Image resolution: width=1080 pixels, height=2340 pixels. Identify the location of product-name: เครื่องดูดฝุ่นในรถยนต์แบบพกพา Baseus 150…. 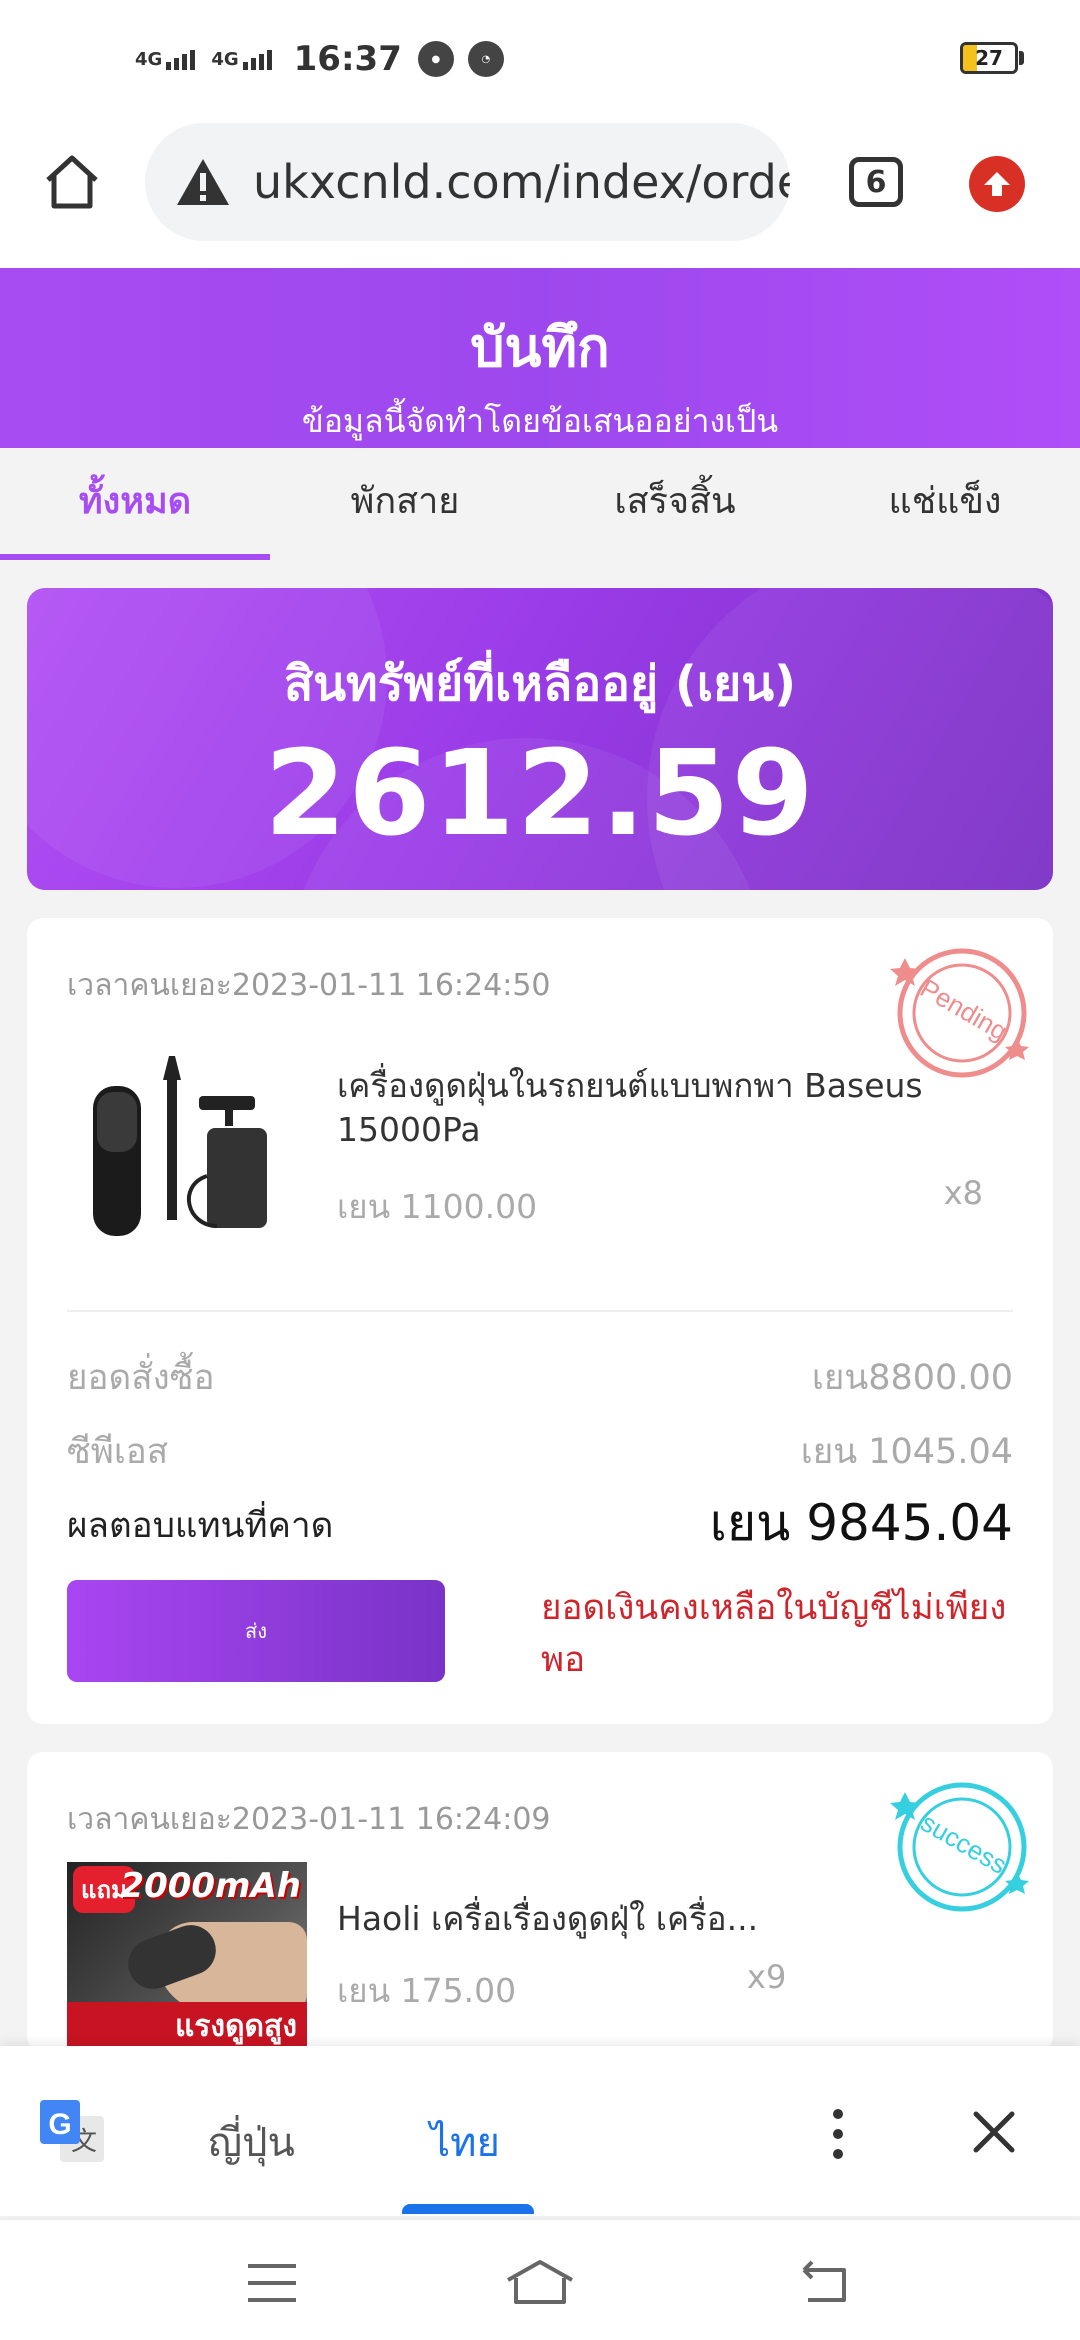
(630, 1107).